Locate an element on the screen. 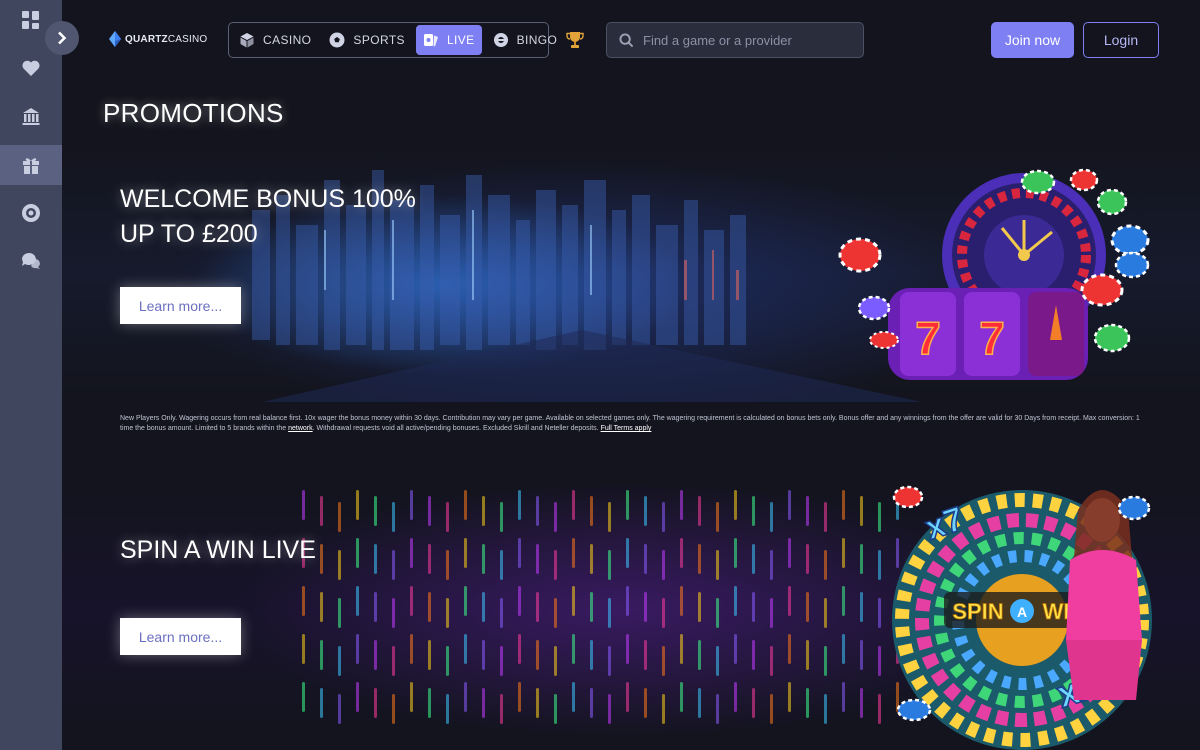 This screenshot has height=750, width=1200. tab-bingo: BINGO is located at coordinates (525, 40).